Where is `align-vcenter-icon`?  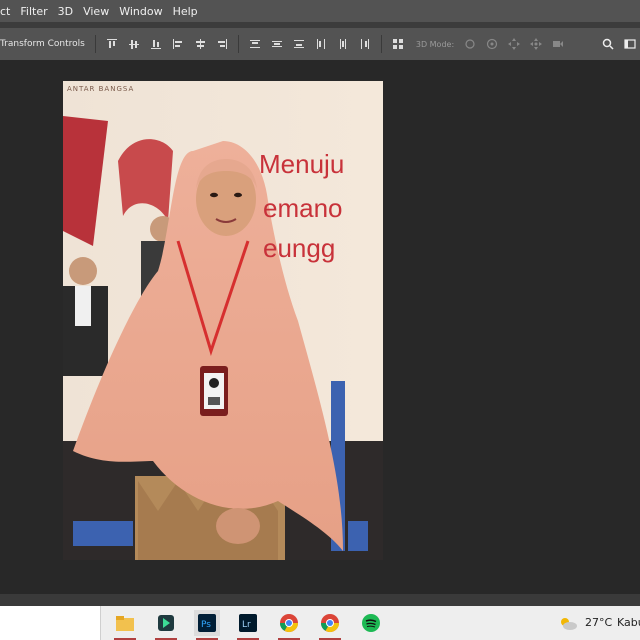
align-vcenter-icon is located at coordinates (134, 44).